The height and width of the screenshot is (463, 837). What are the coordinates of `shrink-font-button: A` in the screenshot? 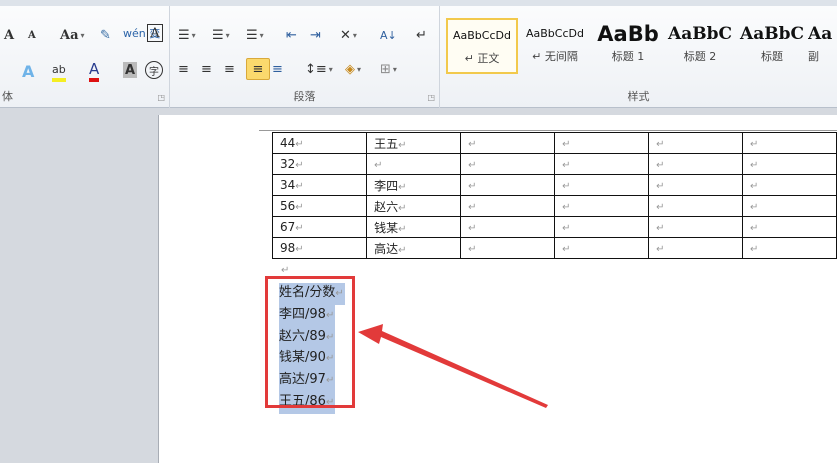 It's located at (32, 35).